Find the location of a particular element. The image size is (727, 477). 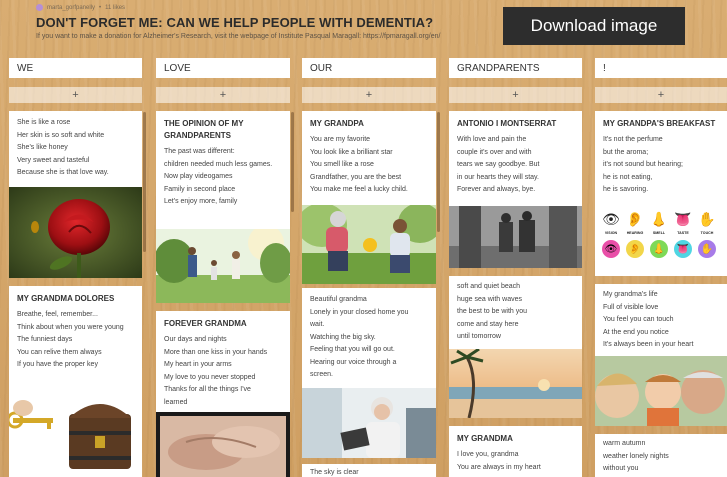

post-line: Hearing our voice through a is located at coordinates (353, 362).